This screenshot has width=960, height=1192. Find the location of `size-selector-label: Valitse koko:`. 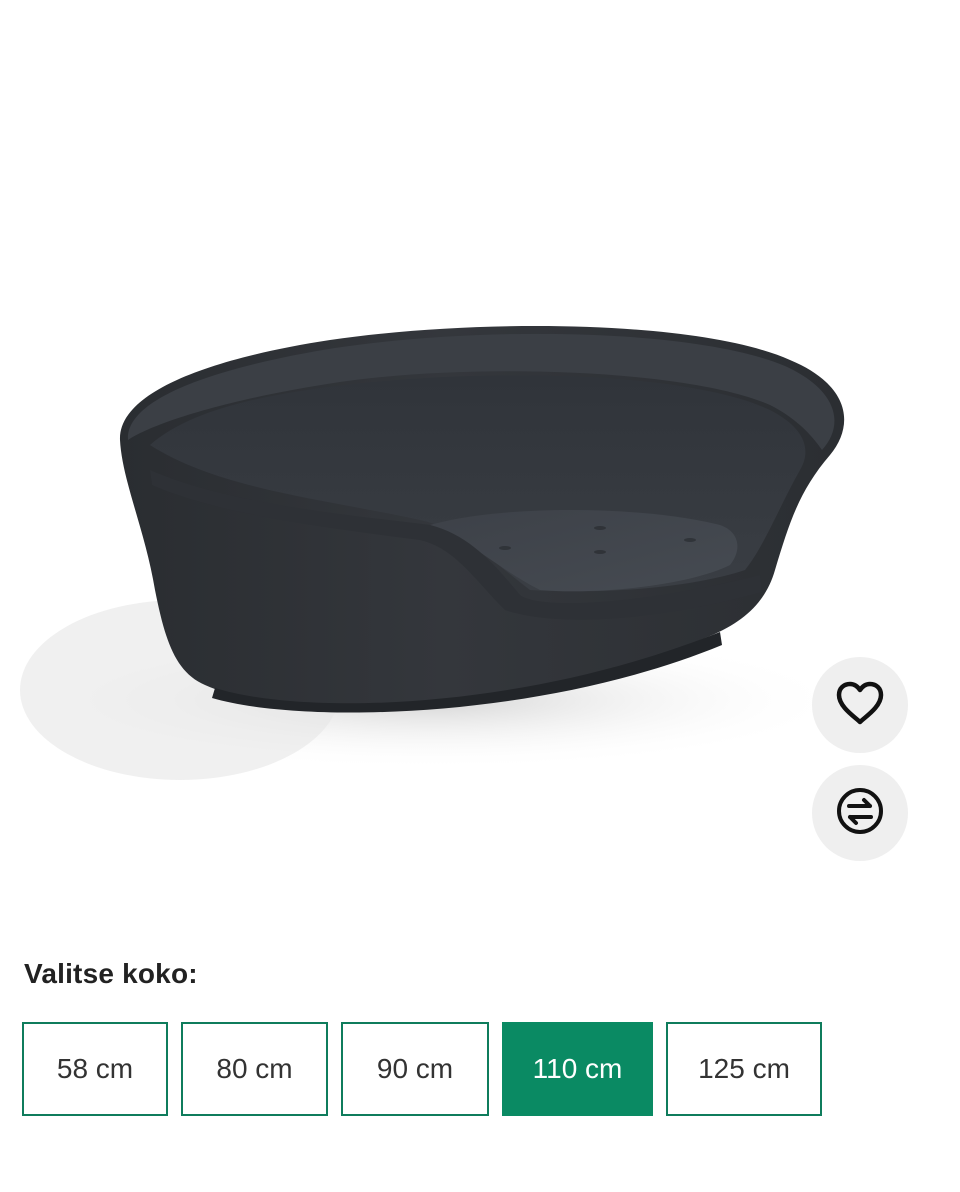

size-selector-label: Valitse koko: is located at coordinates (111, 973).